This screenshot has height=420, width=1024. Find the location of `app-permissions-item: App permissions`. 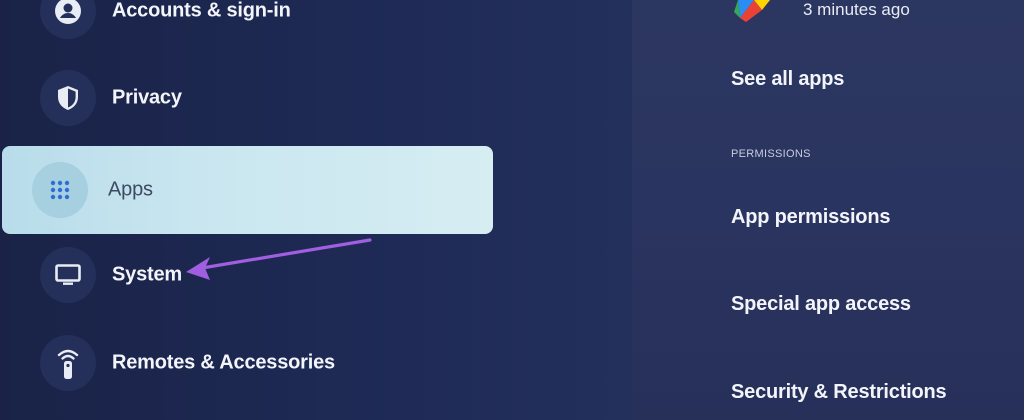

app-permissions-item: App permissions is located at coordinates (810, 217).